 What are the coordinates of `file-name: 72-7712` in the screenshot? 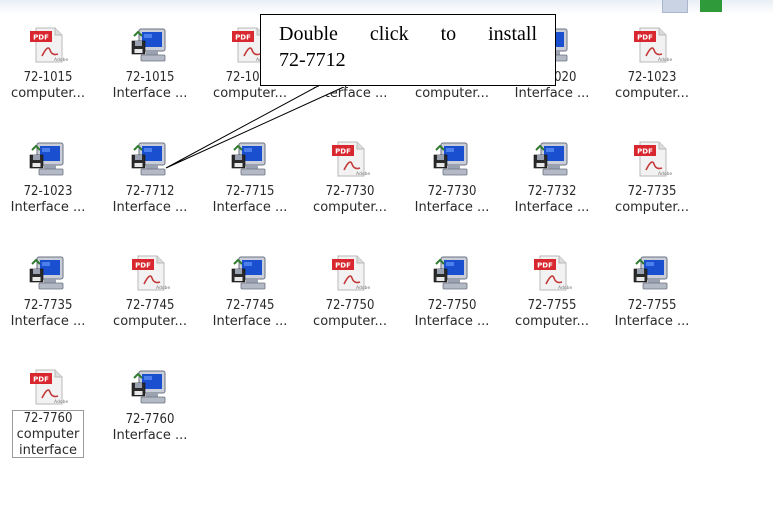 It's located at (150, 191).